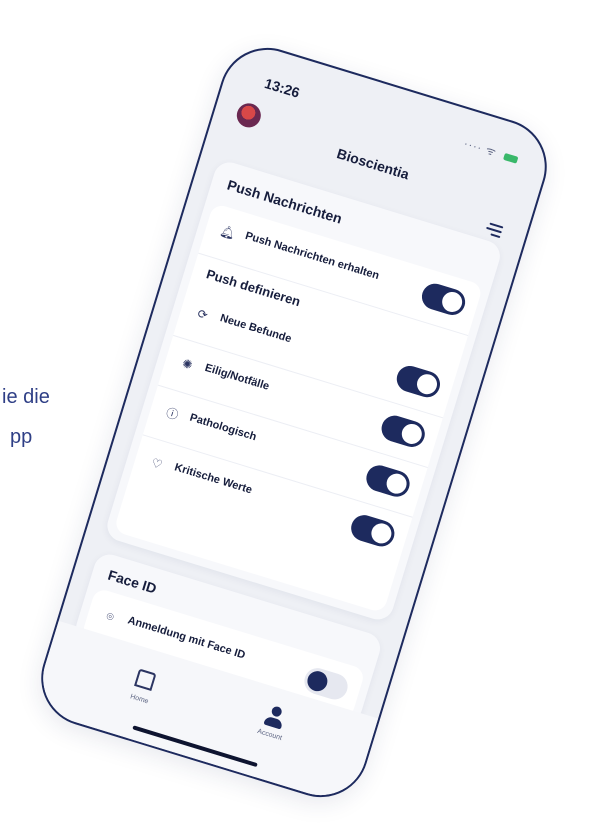 The image size is (592, 824). I want to click on face-id-icon: ⌾, so click(110, 616).